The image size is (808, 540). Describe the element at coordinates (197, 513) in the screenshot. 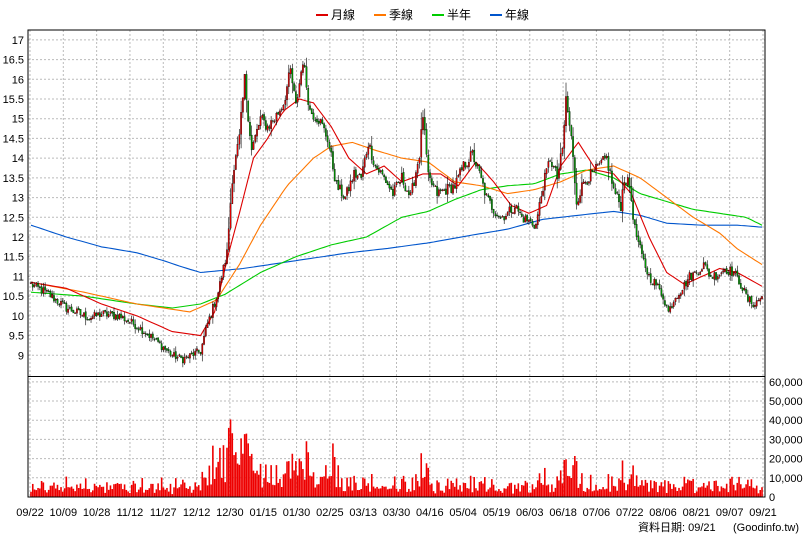

I see `date-tick-label: 12/12` at that location.